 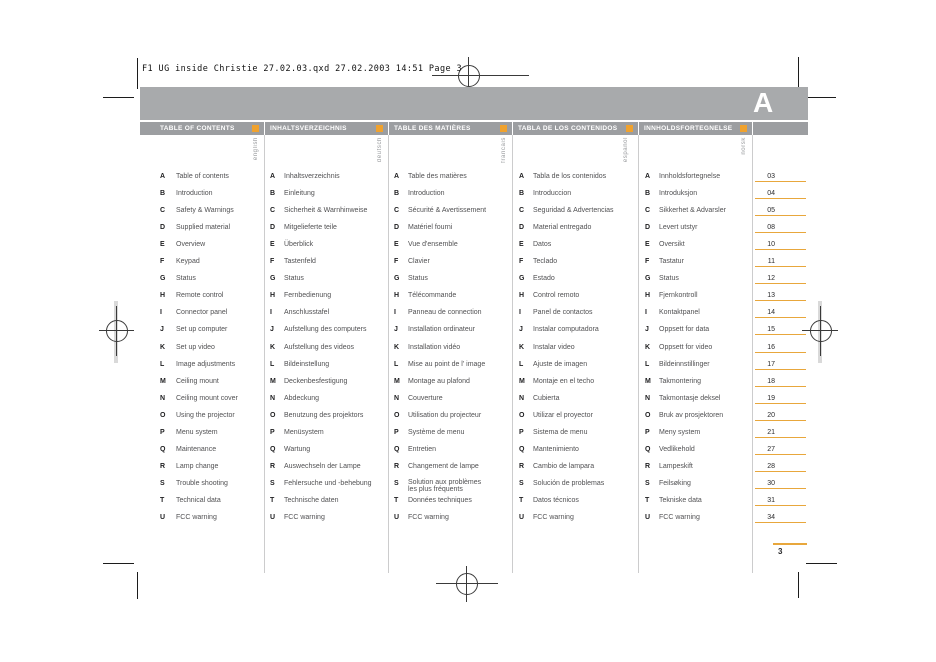 I want to click on toc-entry-label: Sicherheit & Warnhinweise, so click(x=326, y=211).